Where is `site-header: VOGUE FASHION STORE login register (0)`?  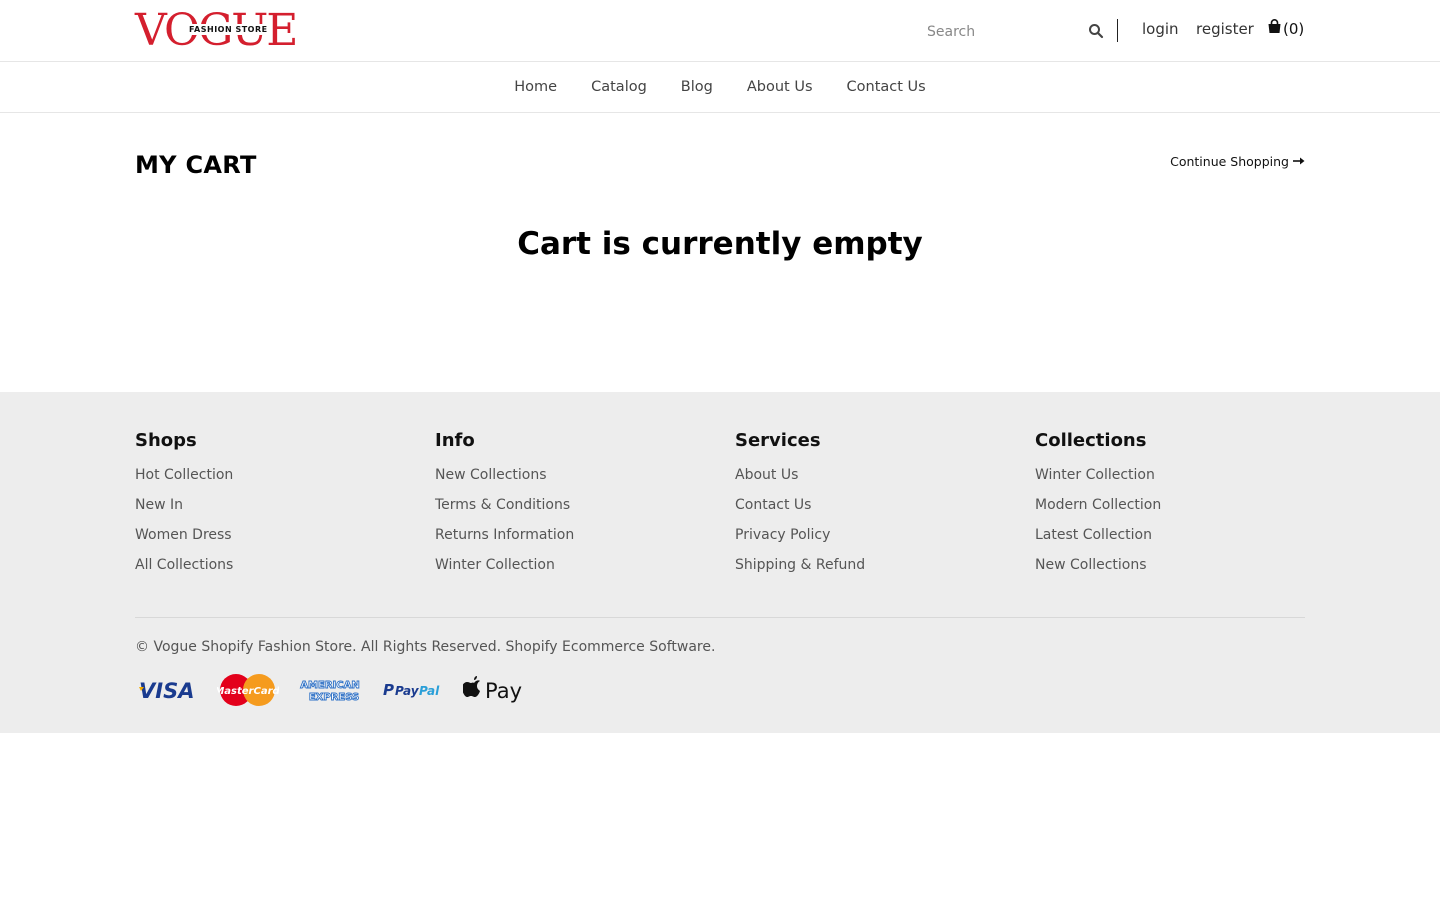 site-header: VOGUE FASHION STORE login register (0) is located at coordinates (720, 31).